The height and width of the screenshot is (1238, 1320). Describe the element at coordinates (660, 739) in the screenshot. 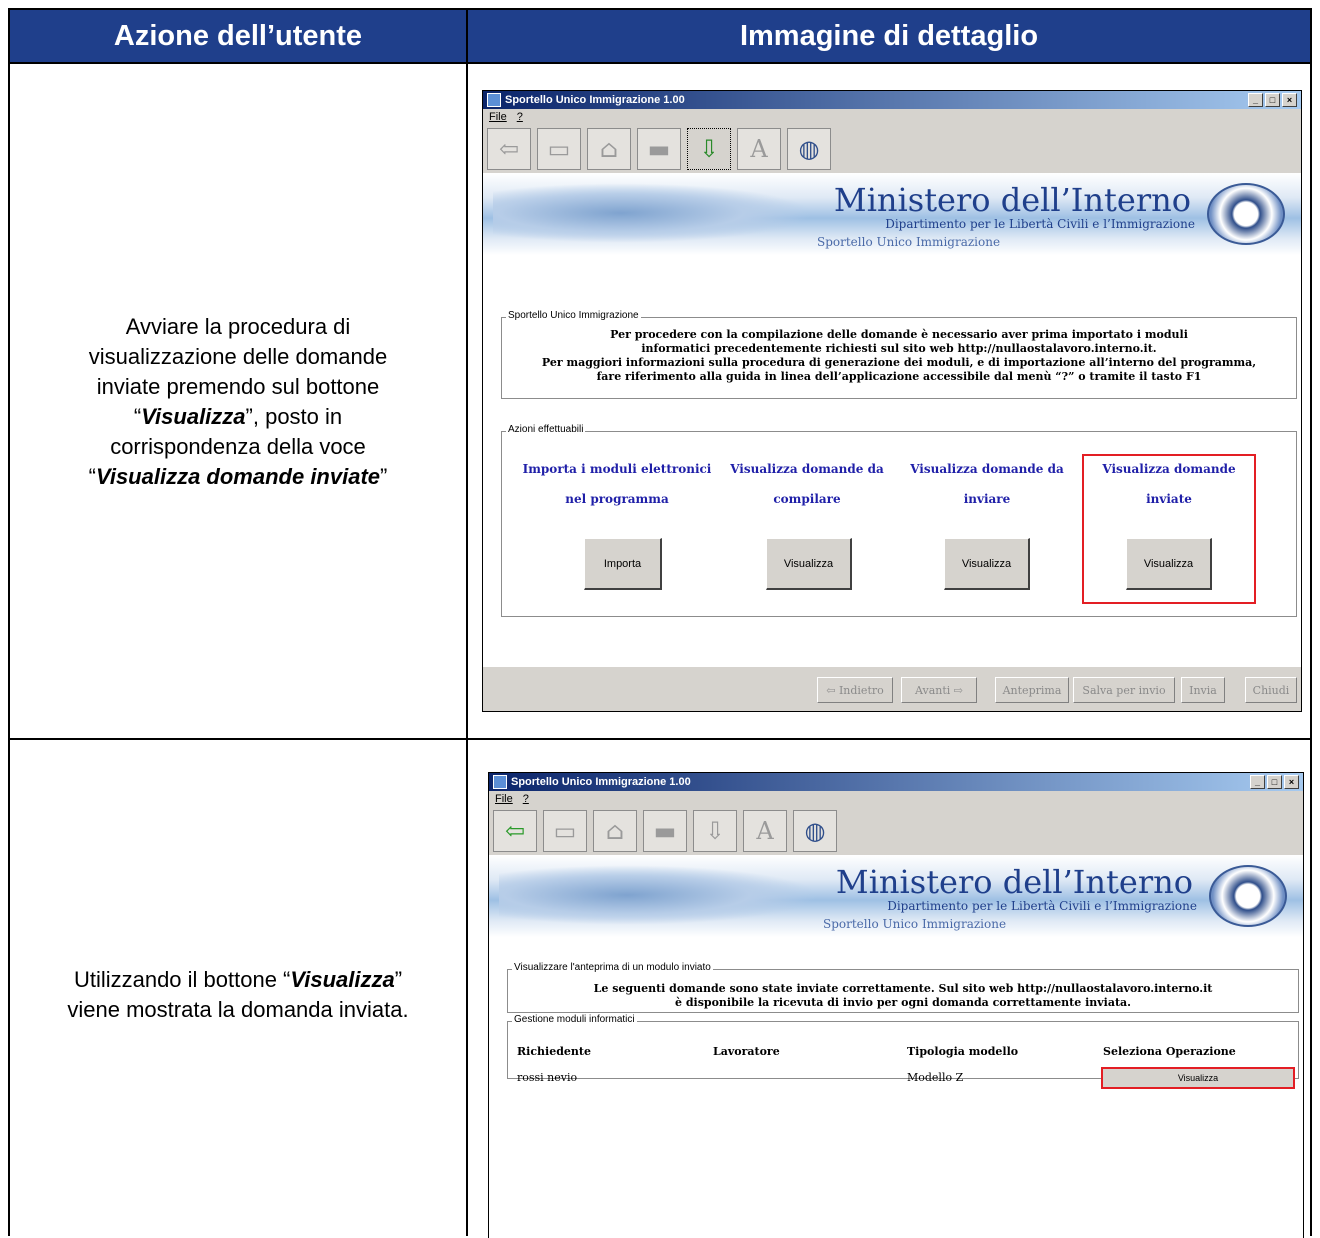

I see `row-divider` at that location.